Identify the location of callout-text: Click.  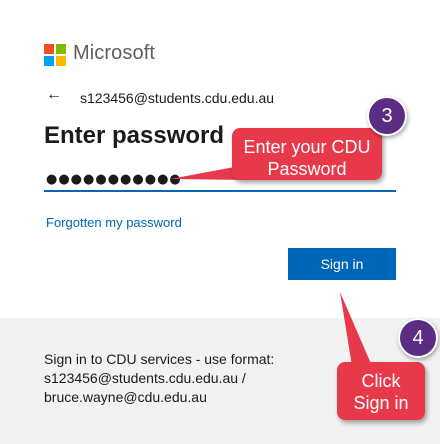
(381, 381).